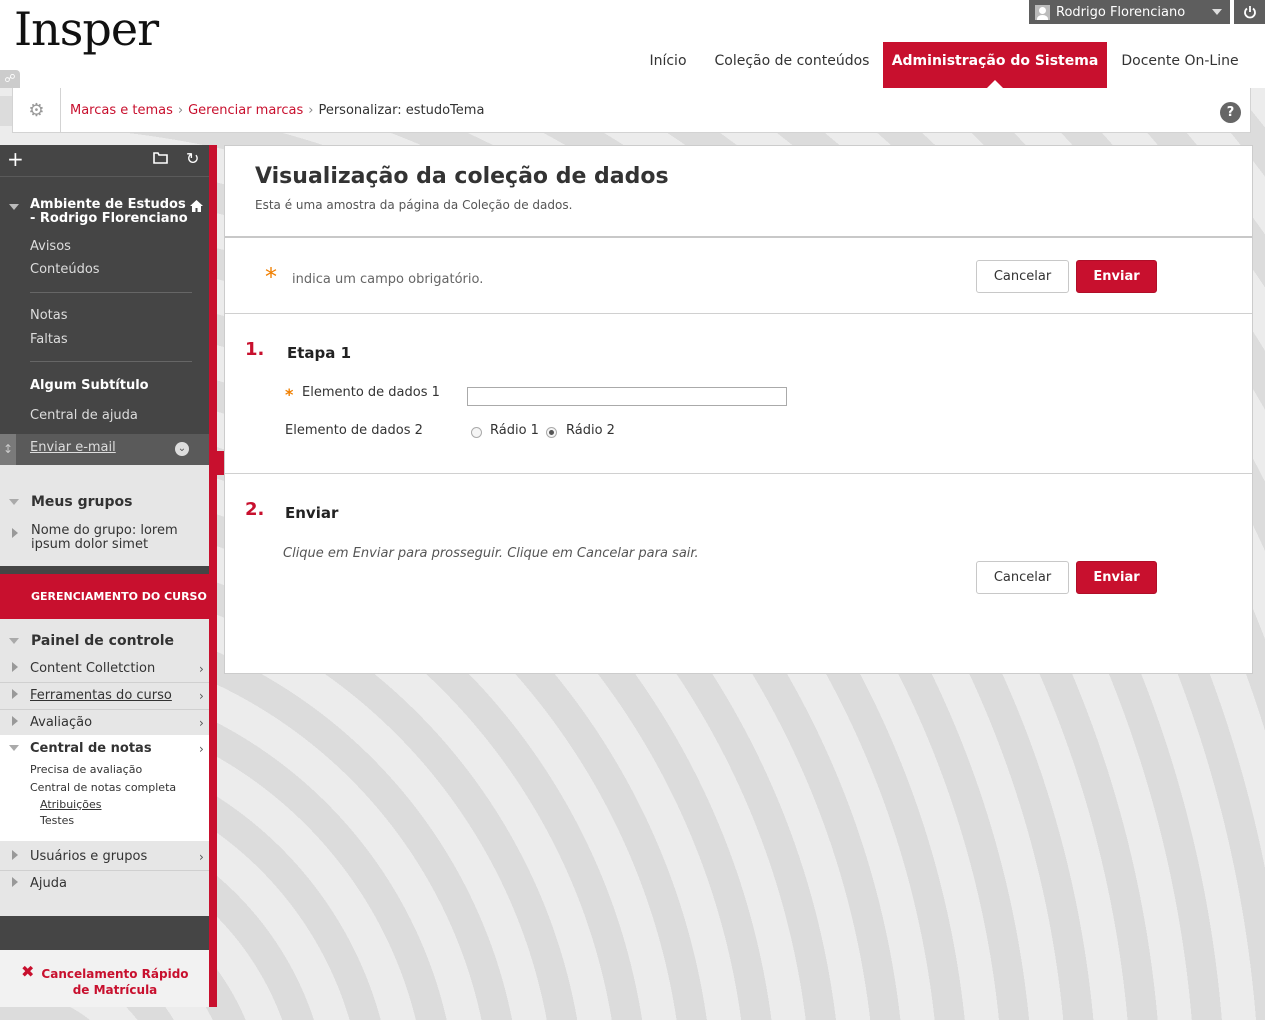 This screenshot has width=1265, height=1020. What do you see at coordinates (401, 110) in the screenshot?
I see `breadcrumb-current: Personalizar: estudoTema` at bounding box center [401, 110].